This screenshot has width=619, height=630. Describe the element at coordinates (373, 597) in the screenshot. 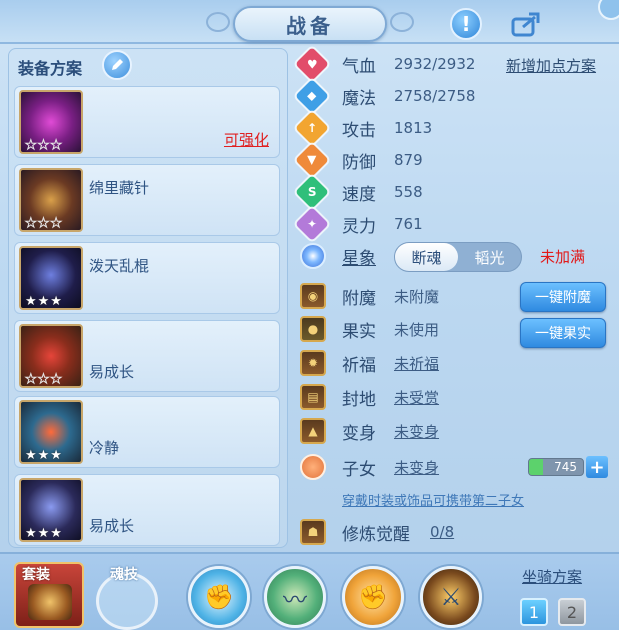

I see `skill-orb-punch: ✊` at that location.